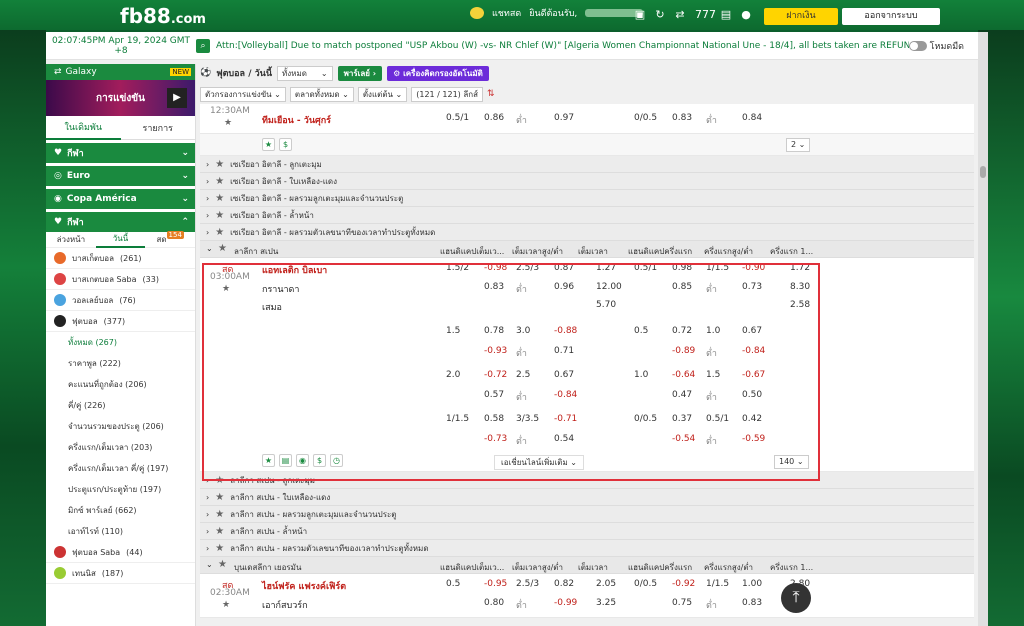 This screenshot has width=1024, height=626. Describe the element at coordinates (936, 46) in the screenshot. I see `darkmode-toggle: โหมดมืด` at that location.